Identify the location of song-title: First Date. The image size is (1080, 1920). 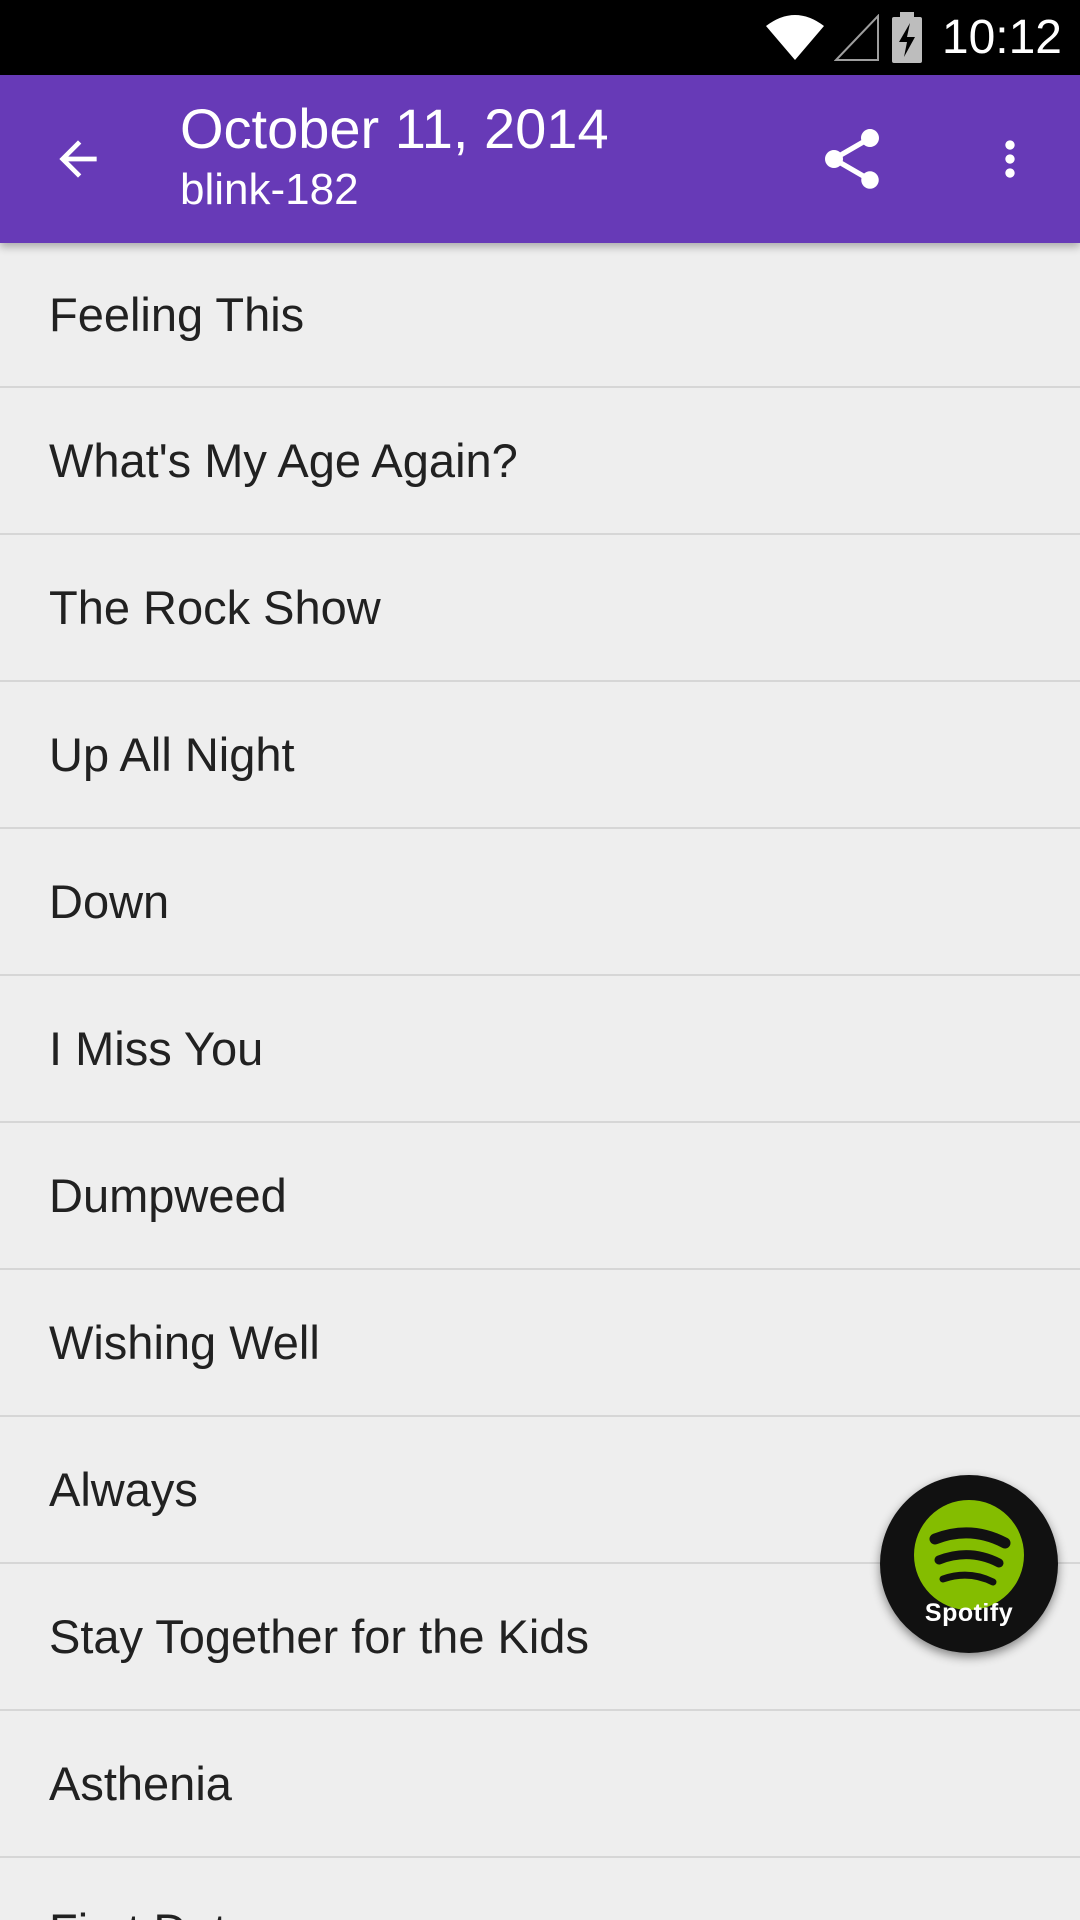
(151, 1911).